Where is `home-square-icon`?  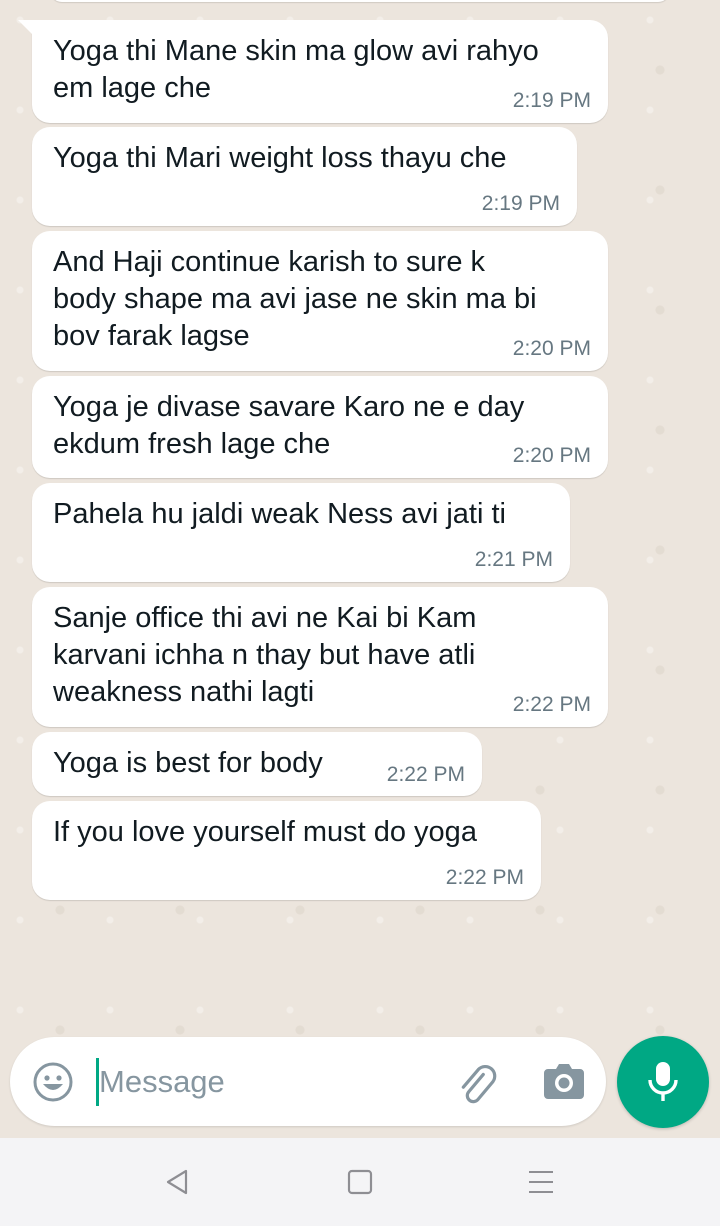 home-square-icon is located at coordinates (360, 1184).